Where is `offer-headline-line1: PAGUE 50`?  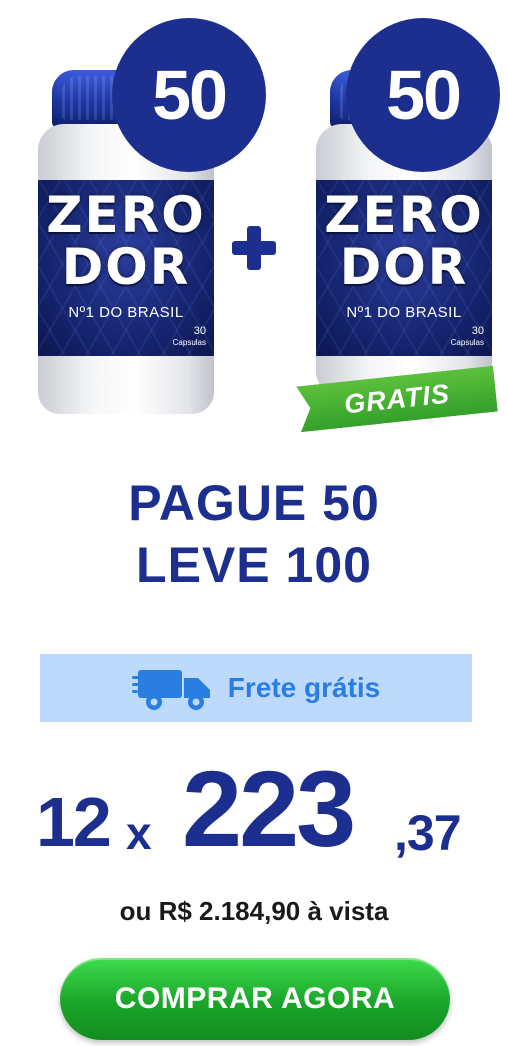 offer-headline-line1: PAGUE 50 is located at coordinates (254, 503).